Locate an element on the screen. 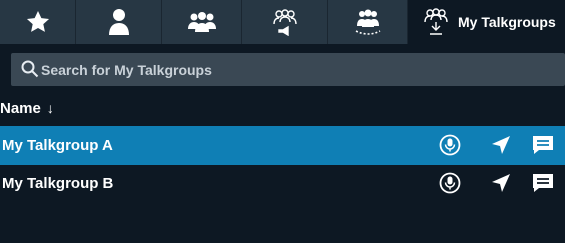  search-box is located at coordinates (288, 69).